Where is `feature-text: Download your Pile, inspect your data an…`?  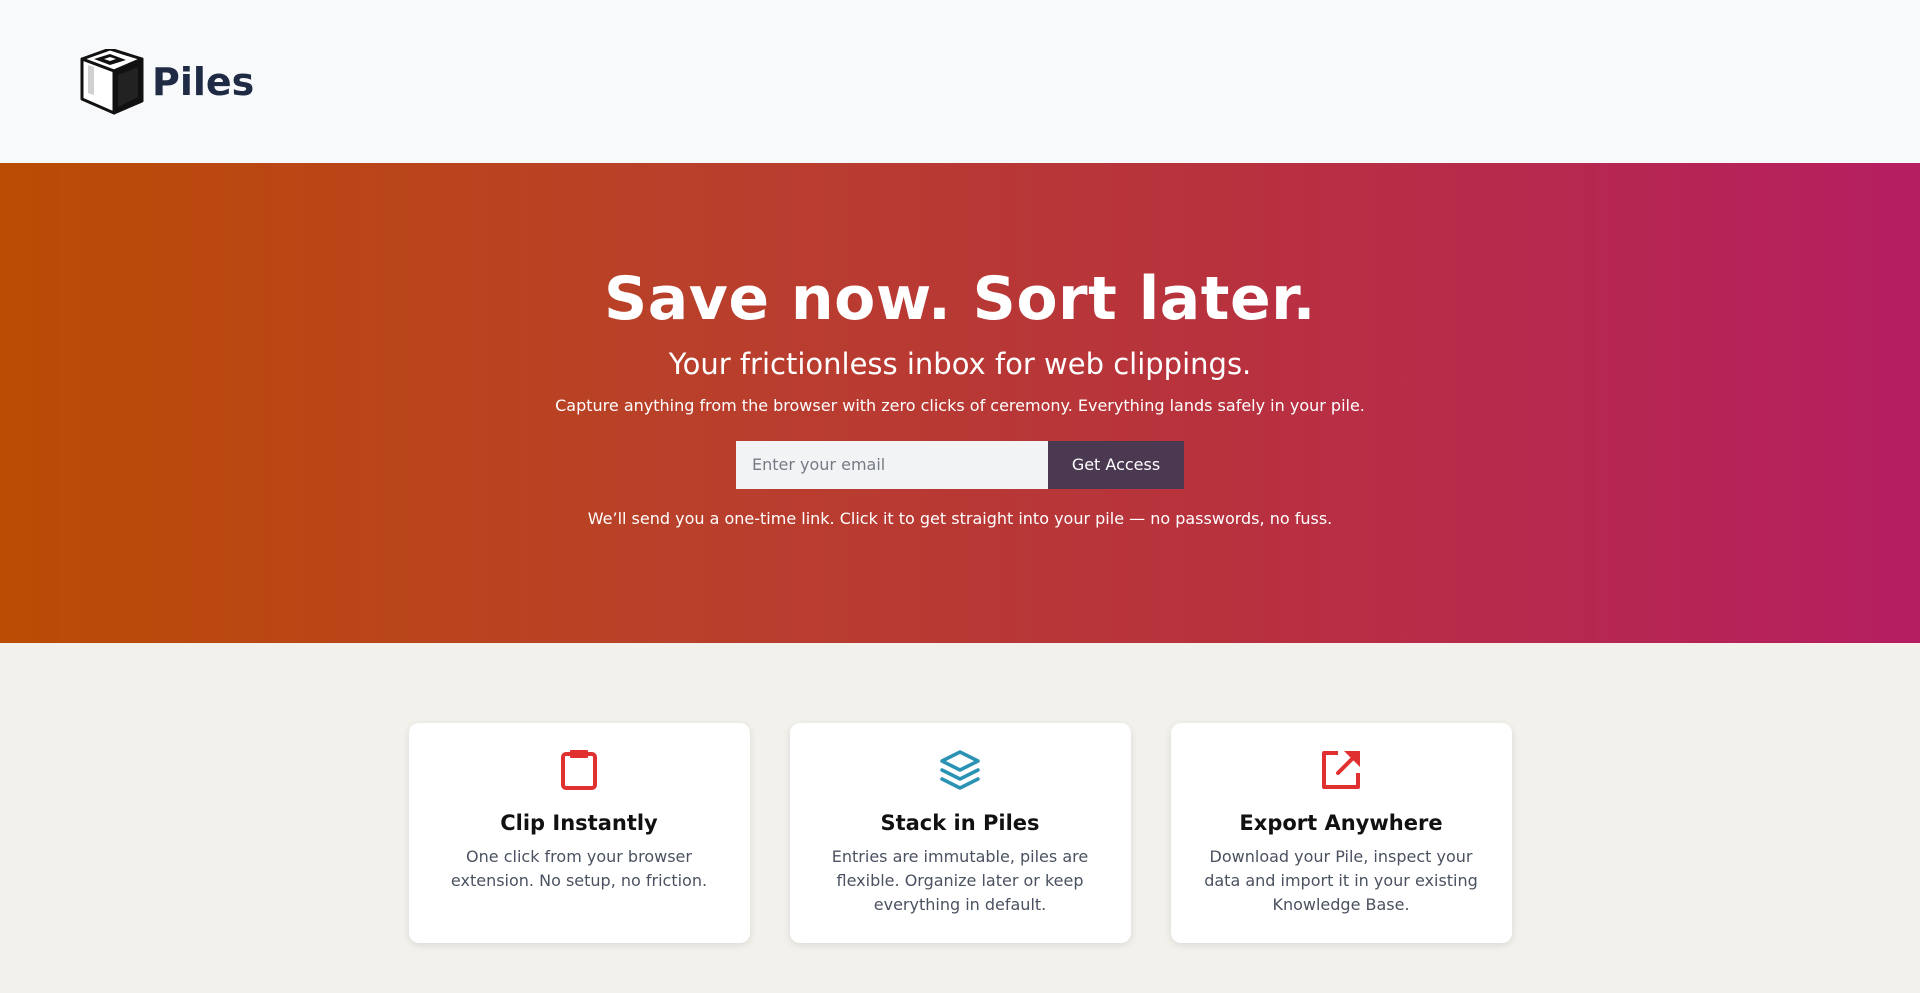 feature-text: Download your Pile, inspect your data an… is located at coordinates (1341, 880).